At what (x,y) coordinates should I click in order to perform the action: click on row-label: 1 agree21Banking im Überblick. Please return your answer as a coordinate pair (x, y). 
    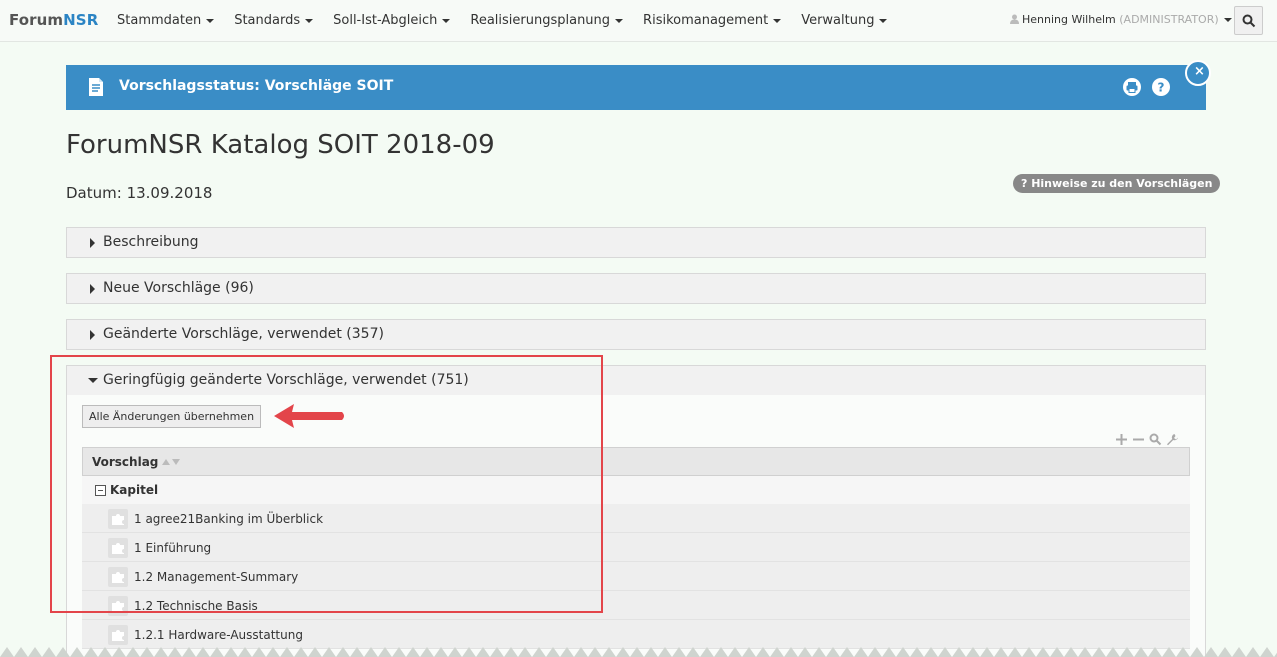
    Looking at the image, I should click on (229, 519).